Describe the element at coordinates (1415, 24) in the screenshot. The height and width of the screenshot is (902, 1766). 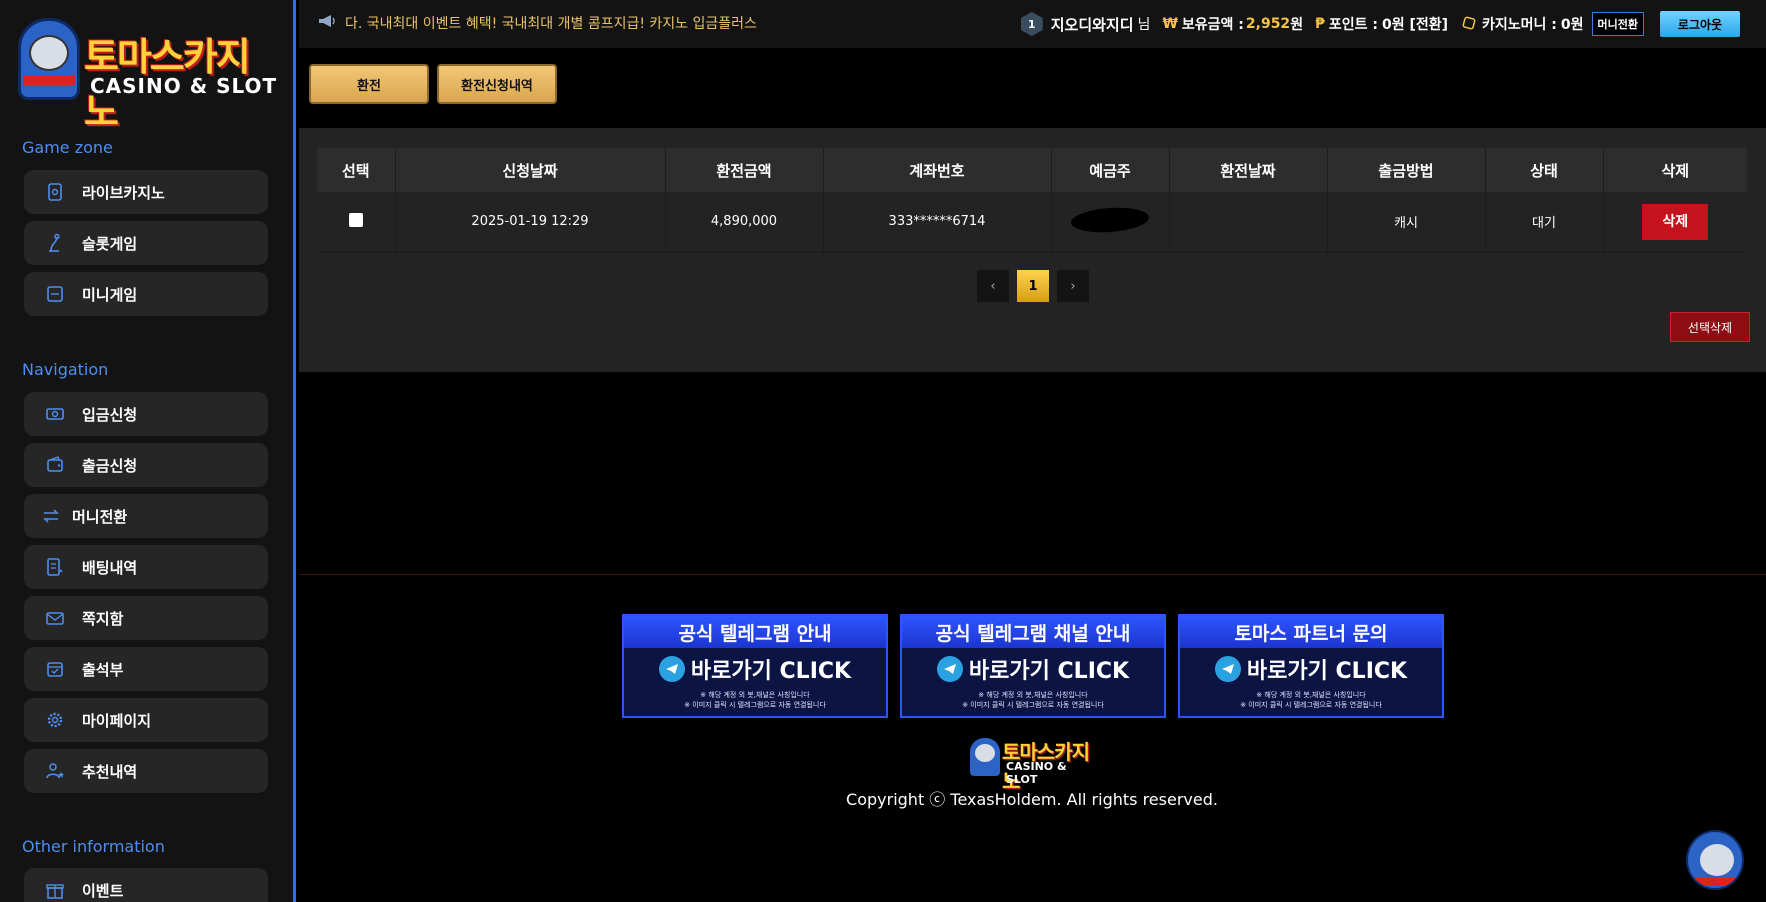
I see `point-value: 0원 [전환]` at that location.